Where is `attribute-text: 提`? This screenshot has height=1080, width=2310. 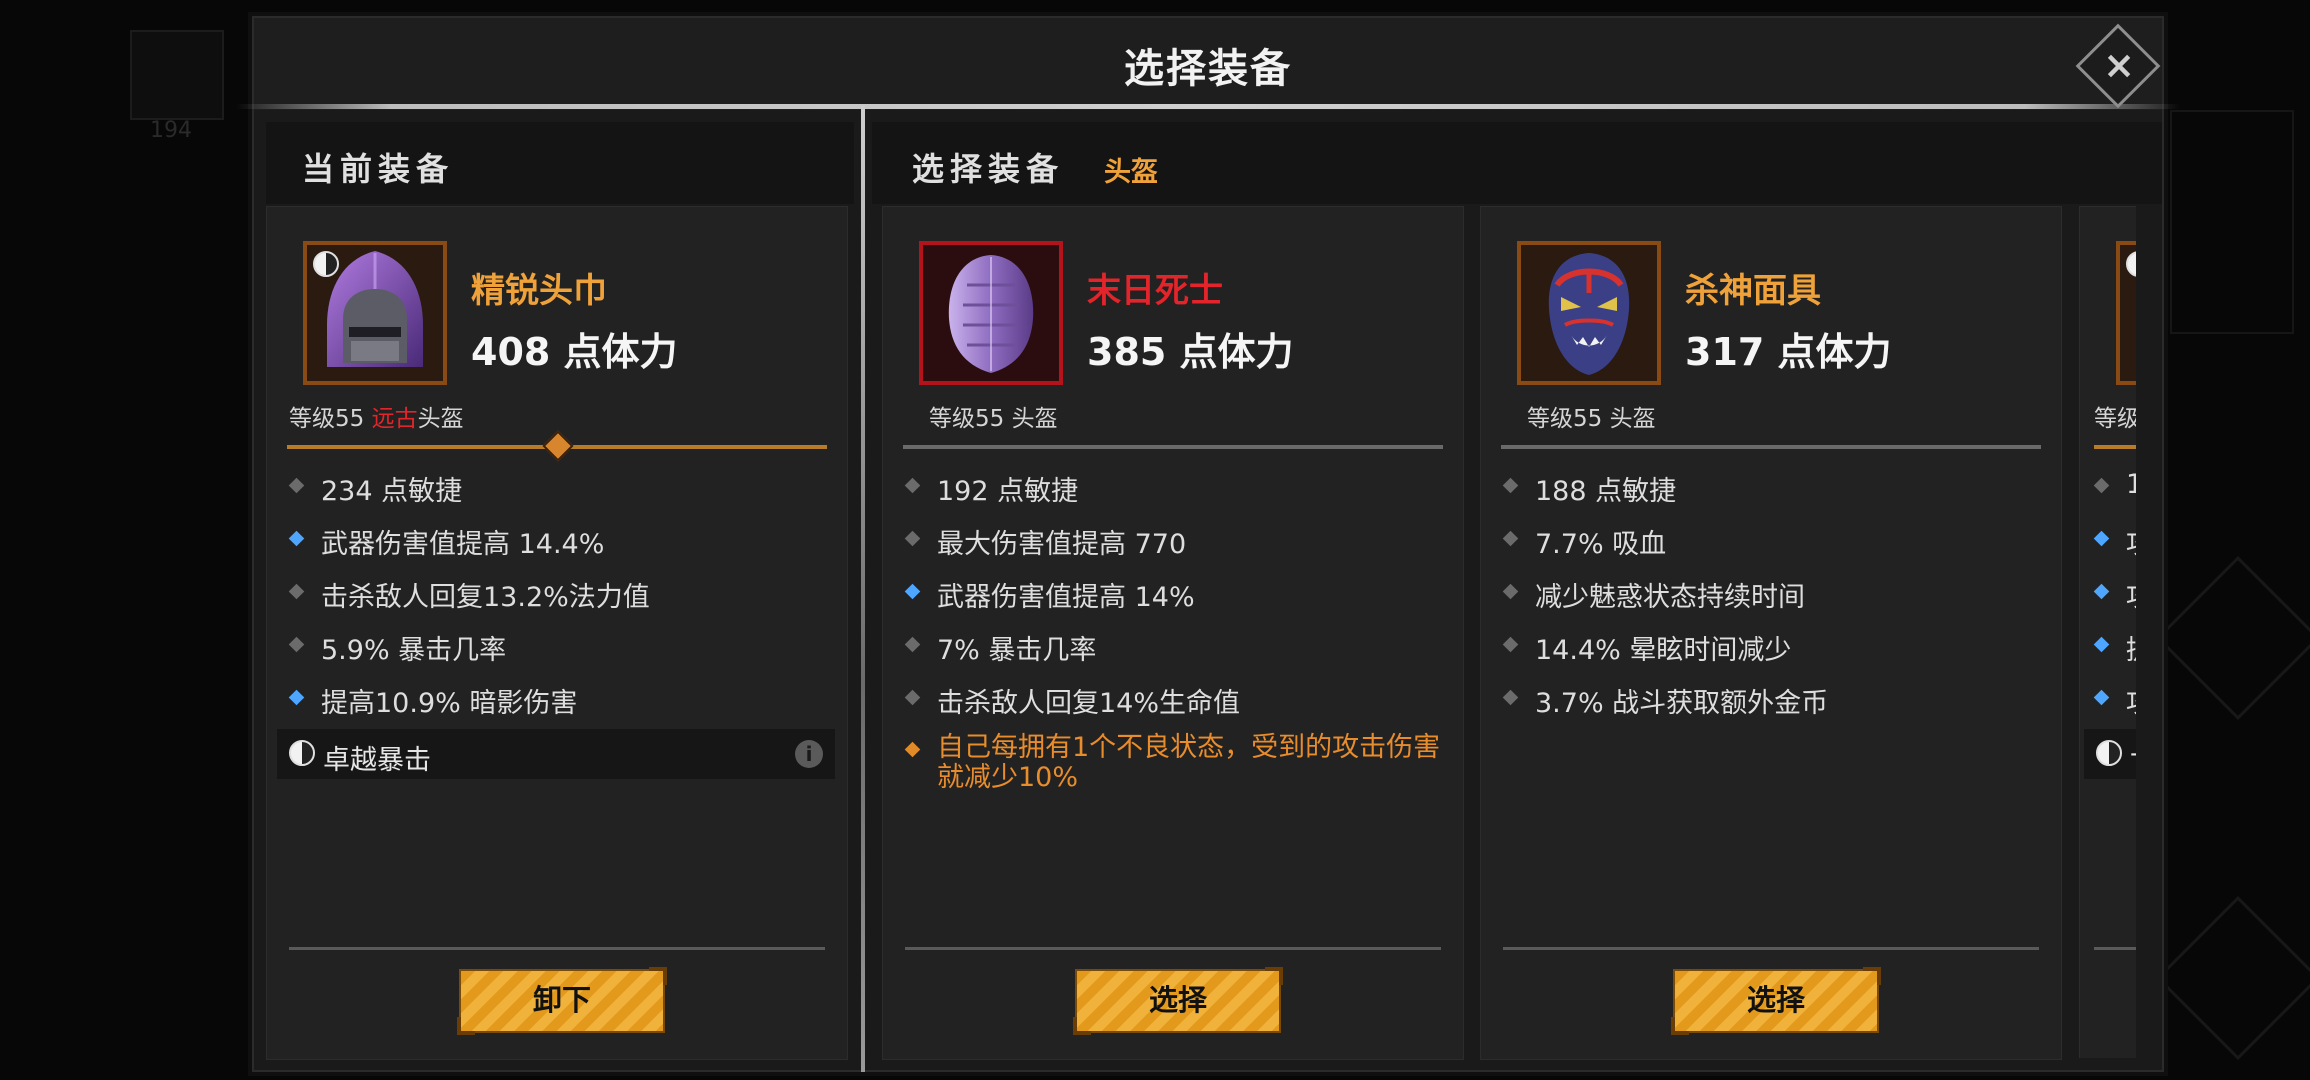
attribute-text: 提 is located at coordinates (2131, 647).